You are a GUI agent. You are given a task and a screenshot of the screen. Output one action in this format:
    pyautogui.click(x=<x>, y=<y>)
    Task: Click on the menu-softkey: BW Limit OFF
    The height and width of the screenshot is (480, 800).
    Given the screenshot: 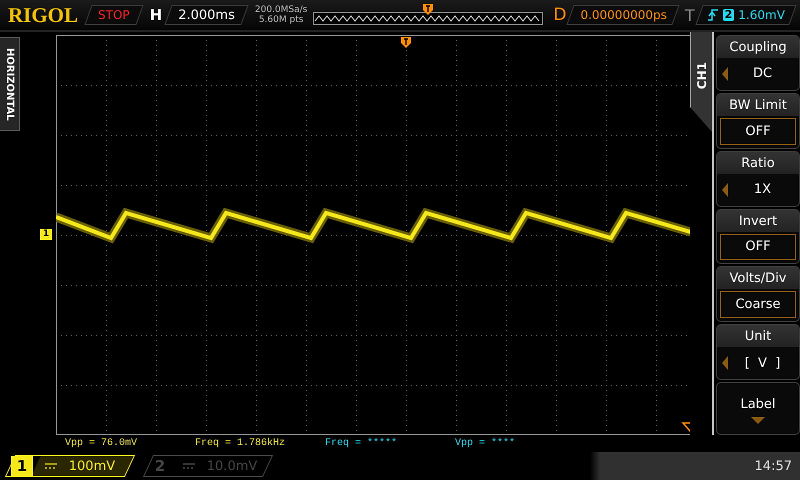 What is the action you would take?
    pyautogui.click(x=758, y=120)
    